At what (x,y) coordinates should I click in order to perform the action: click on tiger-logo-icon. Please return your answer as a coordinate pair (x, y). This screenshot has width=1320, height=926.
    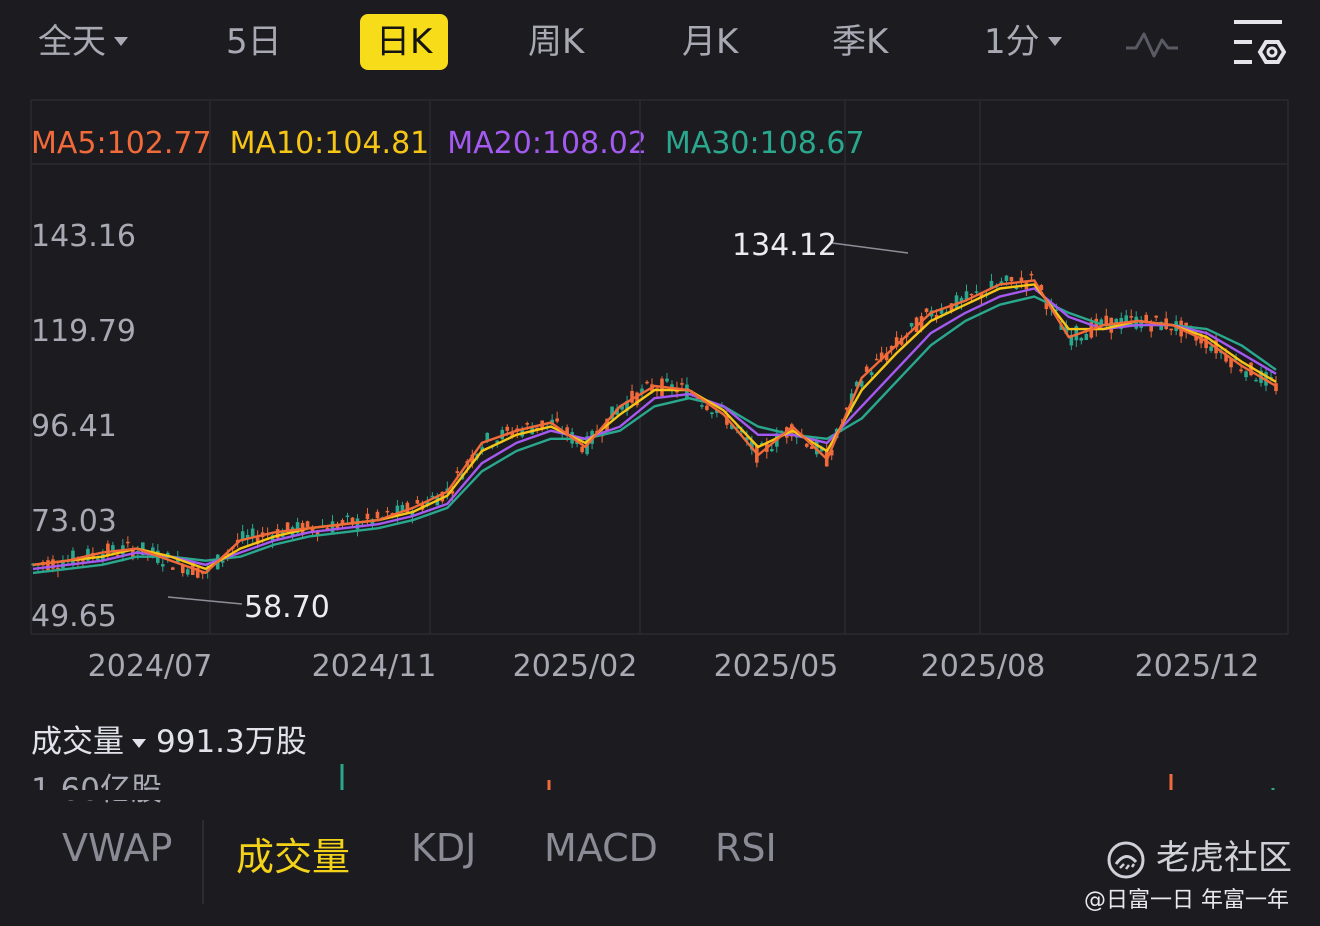
    Looking at the image, I should click on (1126, 859).